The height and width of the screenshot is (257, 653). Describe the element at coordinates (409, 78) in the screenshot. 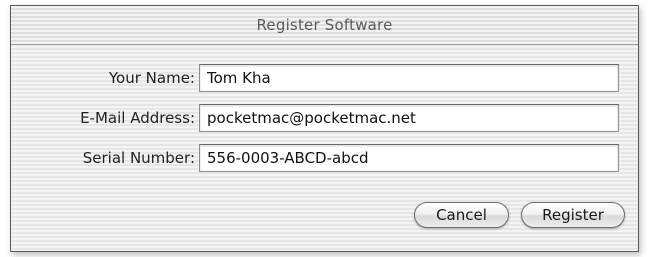

I see `name-field: Tom Kha` at that location.